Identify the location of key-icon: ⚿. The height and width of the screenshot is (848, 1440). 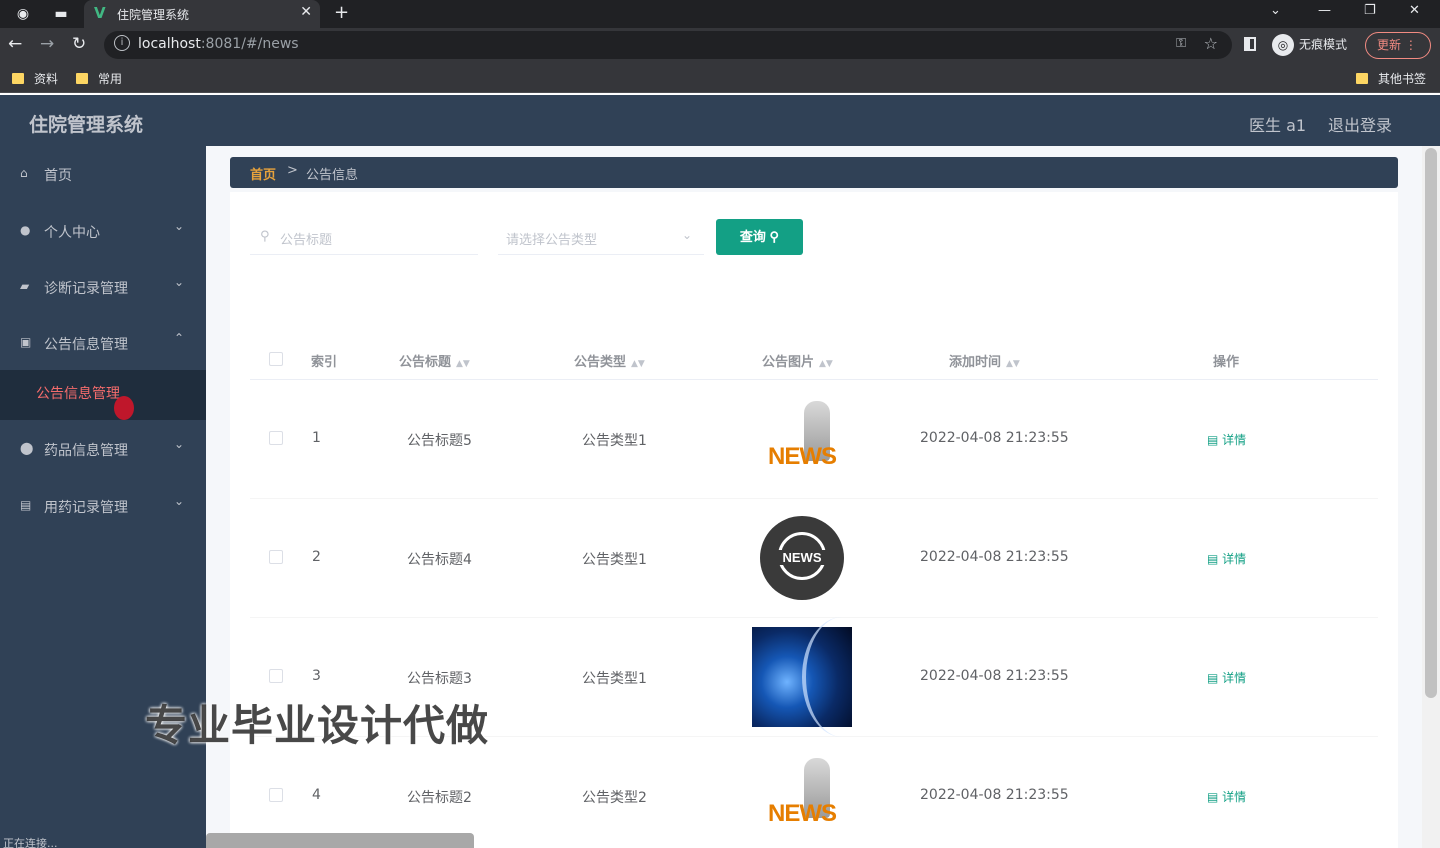
(1181, 43).